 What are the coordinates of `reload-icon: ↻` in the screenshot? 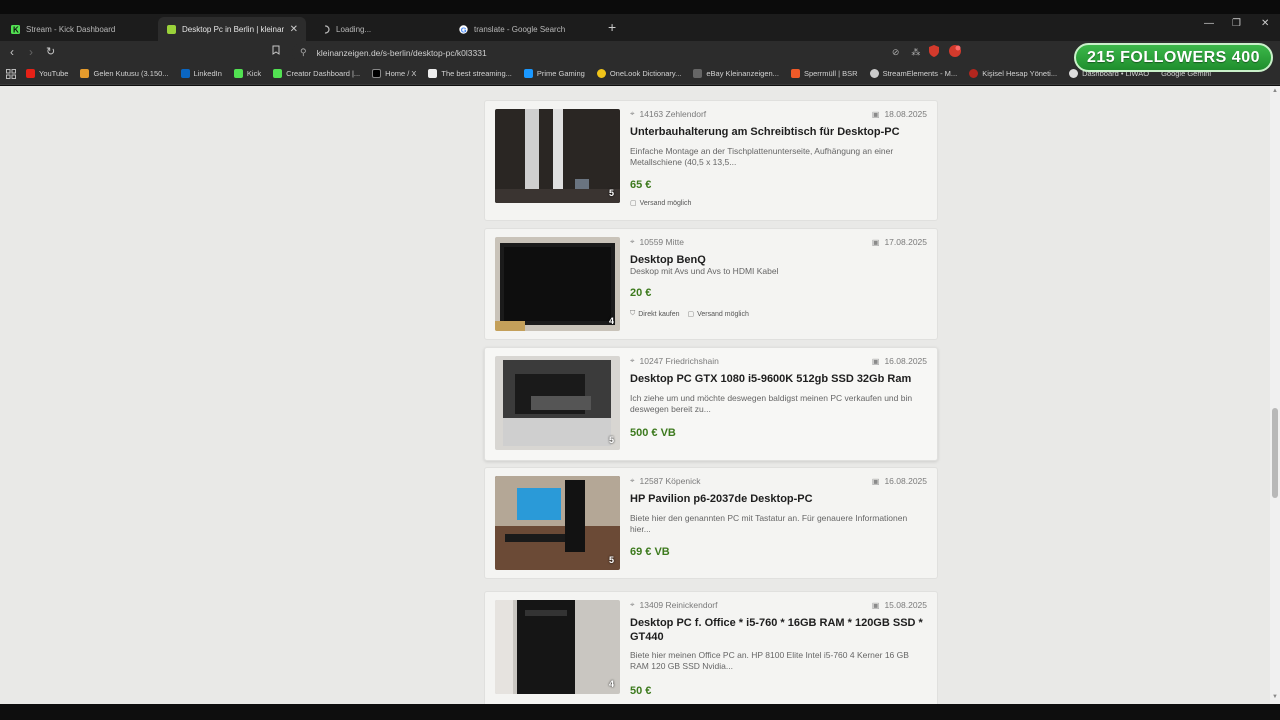 It's located at (50, 51).